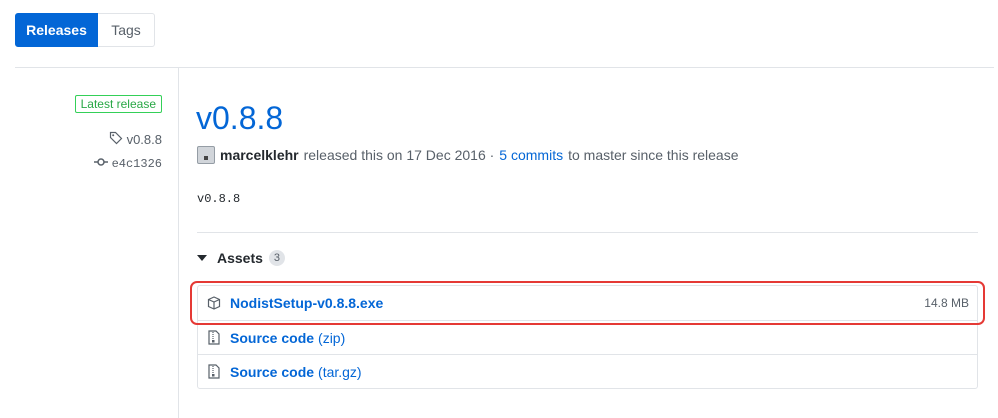 The width and height of the screenshot is (998, 418). Describe the element at coordinates (306, 303) in the screenshot. I see `asset-download-link: NodistSetup-v0.8.8.exe` at that location.